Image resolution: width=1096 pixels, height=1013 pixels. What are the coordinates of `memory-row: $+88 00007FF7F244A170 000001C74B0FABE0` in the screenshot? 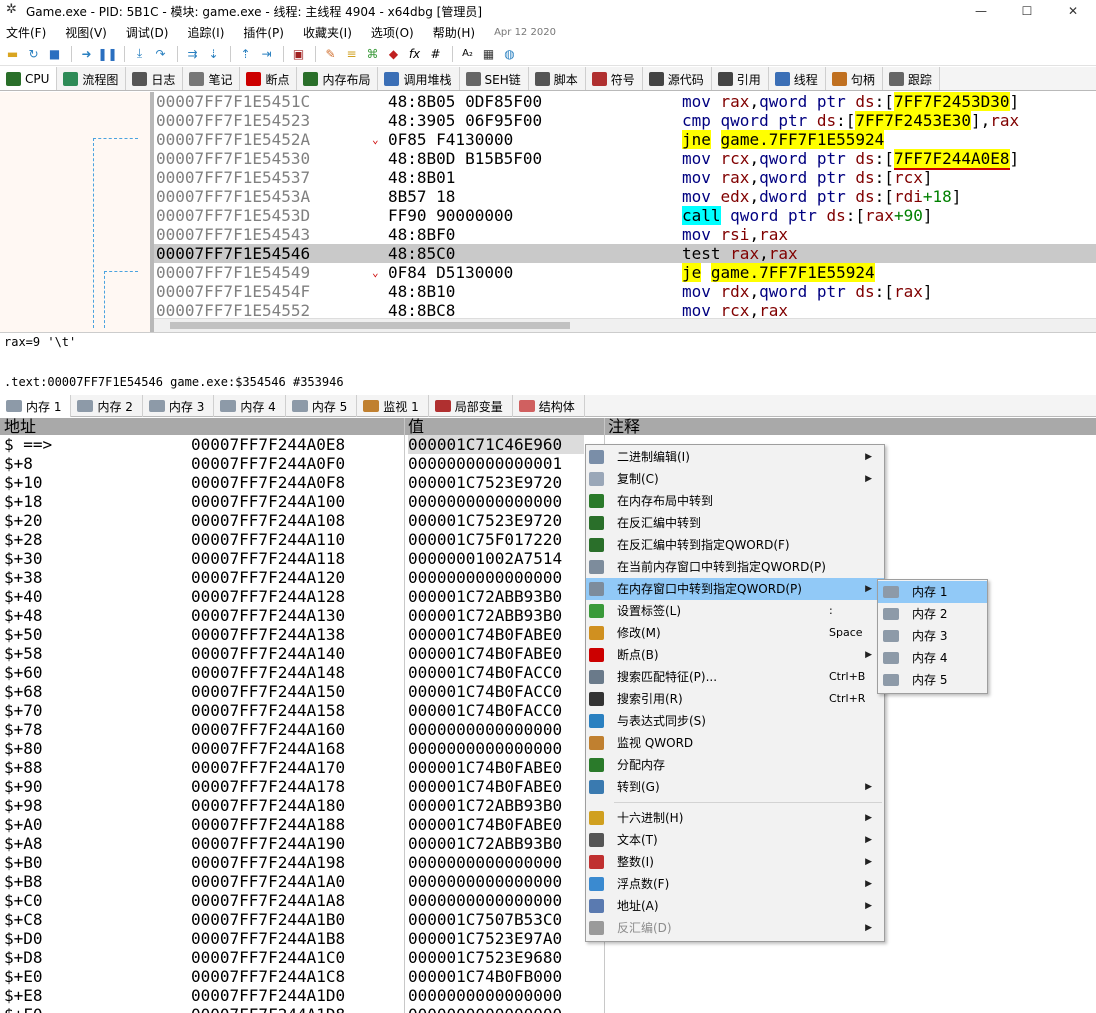 It's located at (300, 767).